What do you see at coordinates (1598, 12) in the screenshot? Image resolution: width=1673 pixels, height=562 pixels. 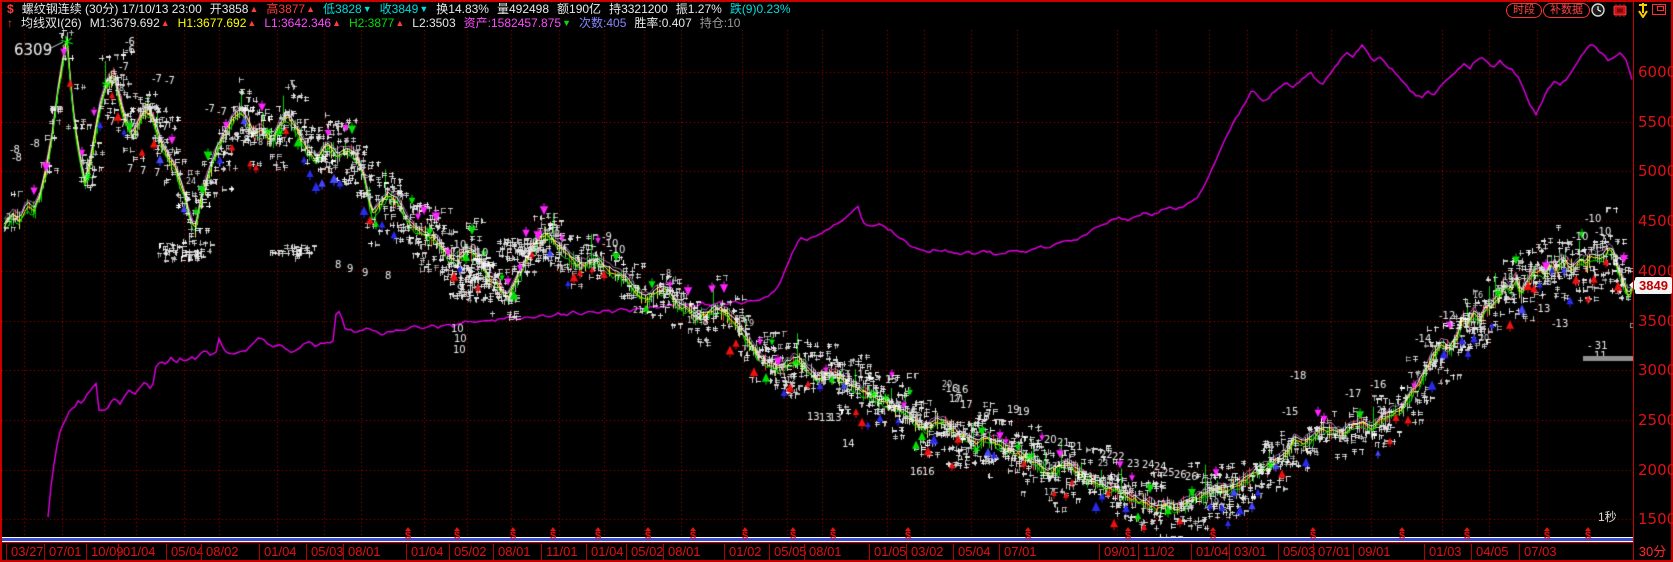 I see `clock-icon` at bounding box center [1598, 12].